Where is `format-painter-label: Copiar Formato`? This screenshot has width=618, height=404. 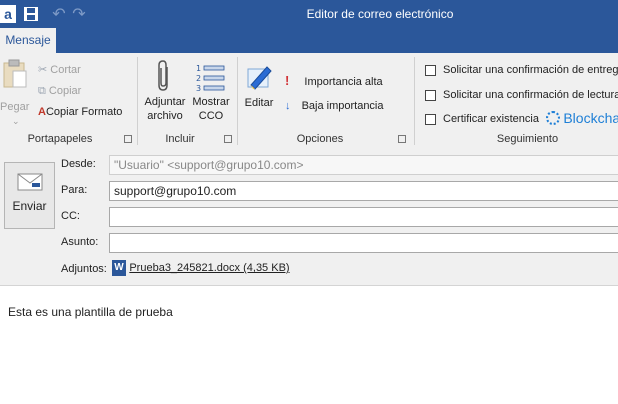 format-painter-label: Copiar Formato is located at coordinates (84, 112).